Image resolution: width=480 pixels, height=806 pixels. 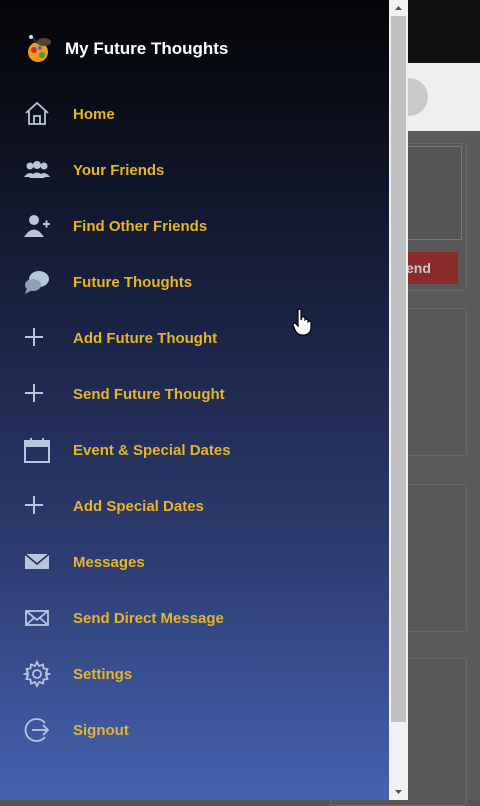 I want to click on chat-bubbles-icon, so click(x=37, y=282).